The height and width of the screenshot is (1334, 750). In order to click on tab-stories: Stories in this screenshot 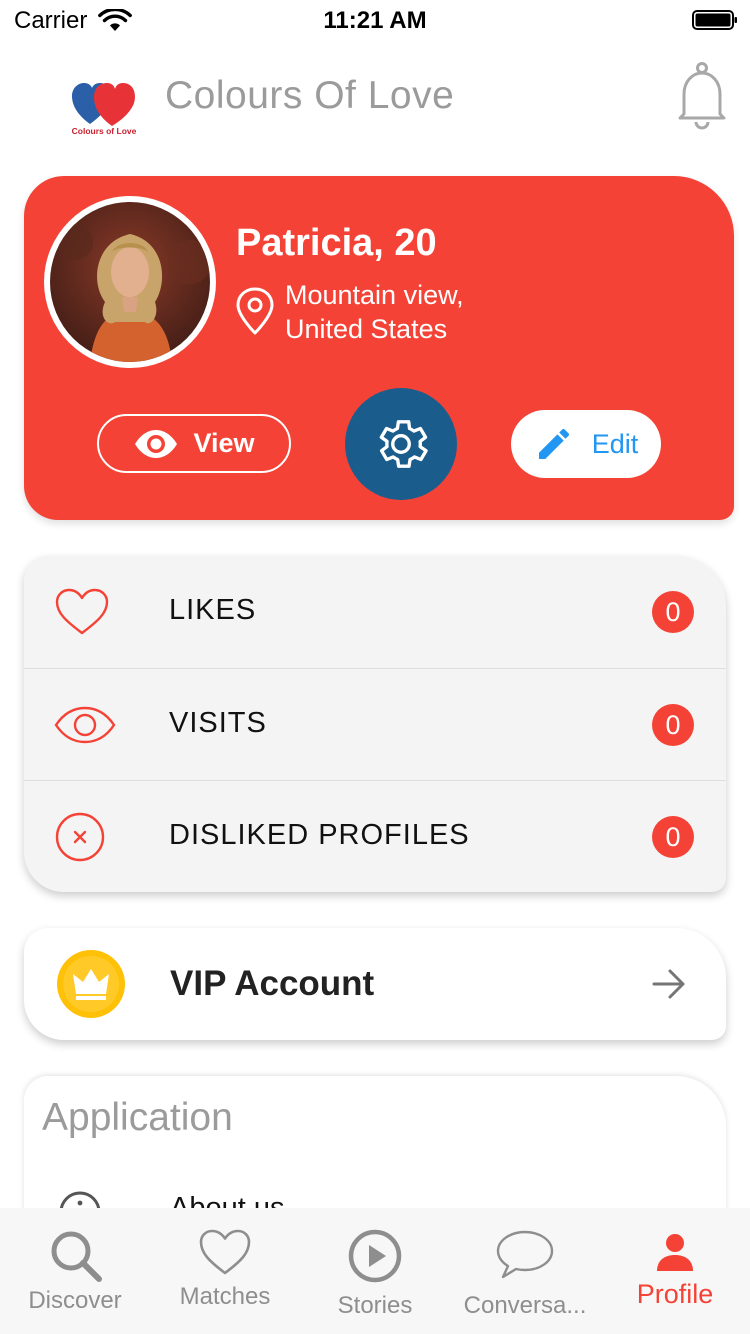, I will do `click(375, 1271)`.